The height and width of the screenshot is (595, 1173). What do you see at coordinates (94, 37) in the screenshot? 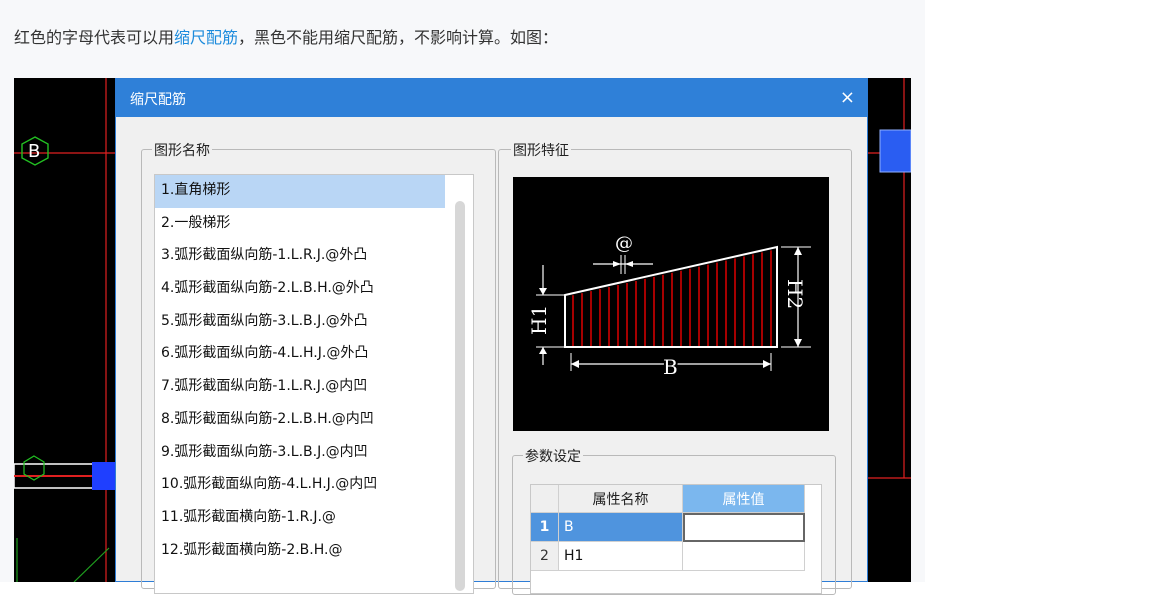
I see `intro-before: 红色的字母代表可以用` at bounding box center [94, 37].